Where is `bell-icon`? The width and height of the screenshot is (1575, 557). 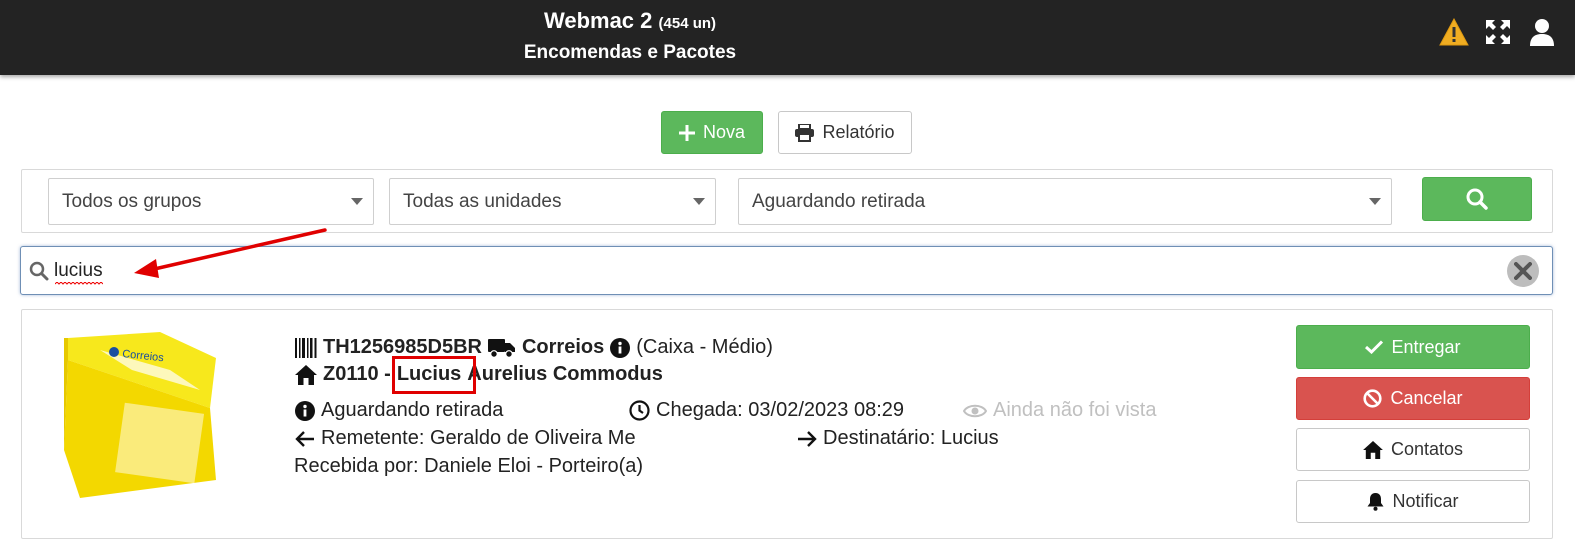 bell-icon is located at coordinates (1375, 502).